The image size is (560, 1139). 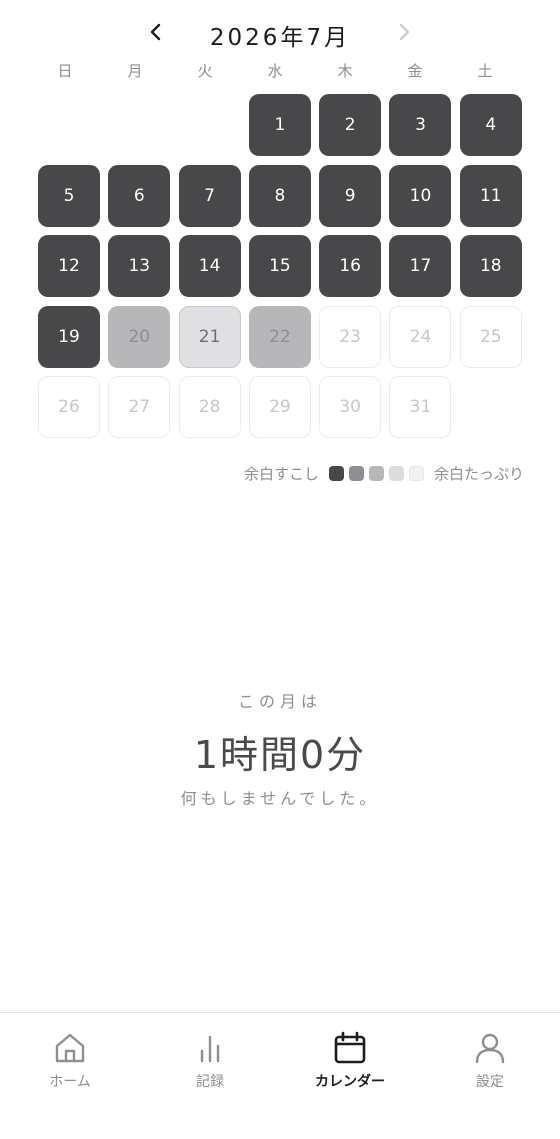 I want to click on calendar-day: 12, so click(x=69, y=266).